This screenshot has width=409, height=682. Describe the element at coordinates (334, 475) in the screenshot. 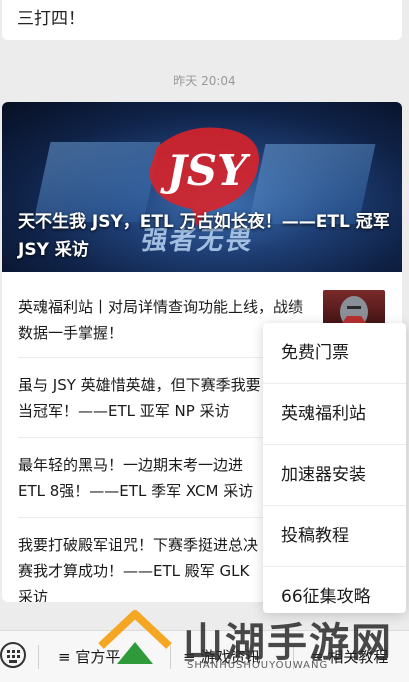

I see `popup-item-accelerator-install: 加速器安装` at that location.